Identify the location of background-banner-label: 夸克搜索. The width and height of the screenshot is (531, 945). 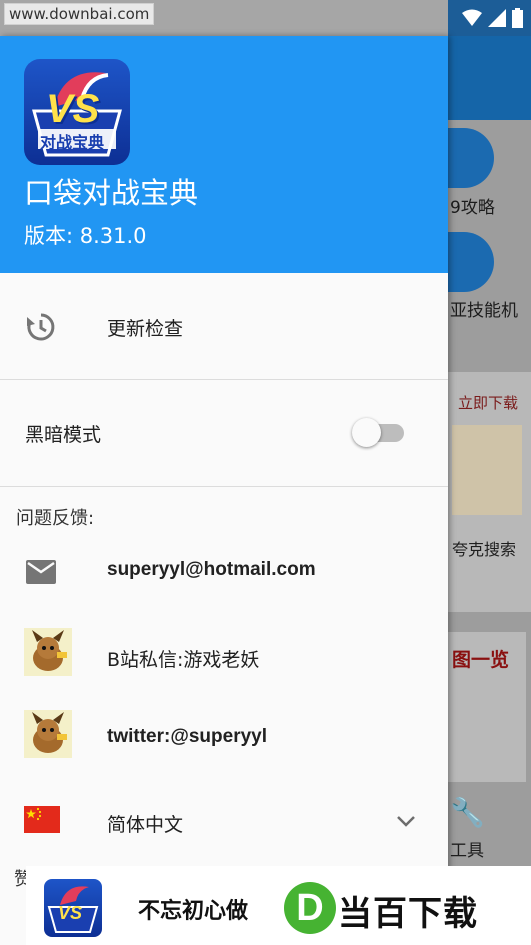
(484, 549).